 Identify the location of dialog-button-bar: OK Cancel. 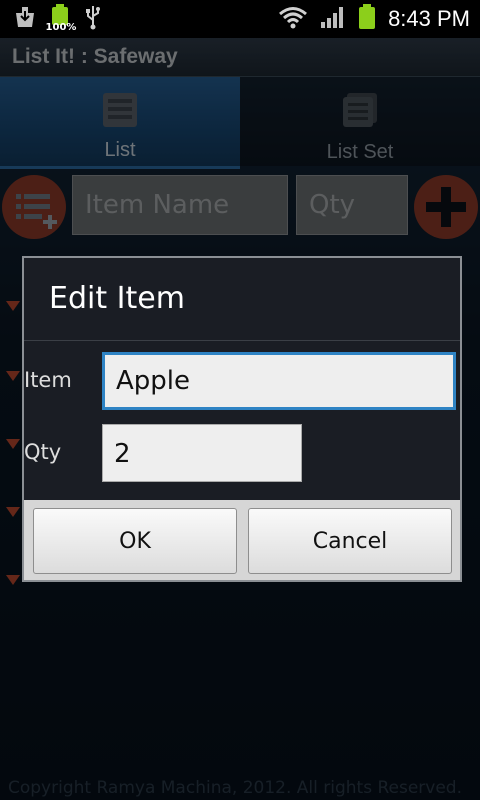
(242, 540).